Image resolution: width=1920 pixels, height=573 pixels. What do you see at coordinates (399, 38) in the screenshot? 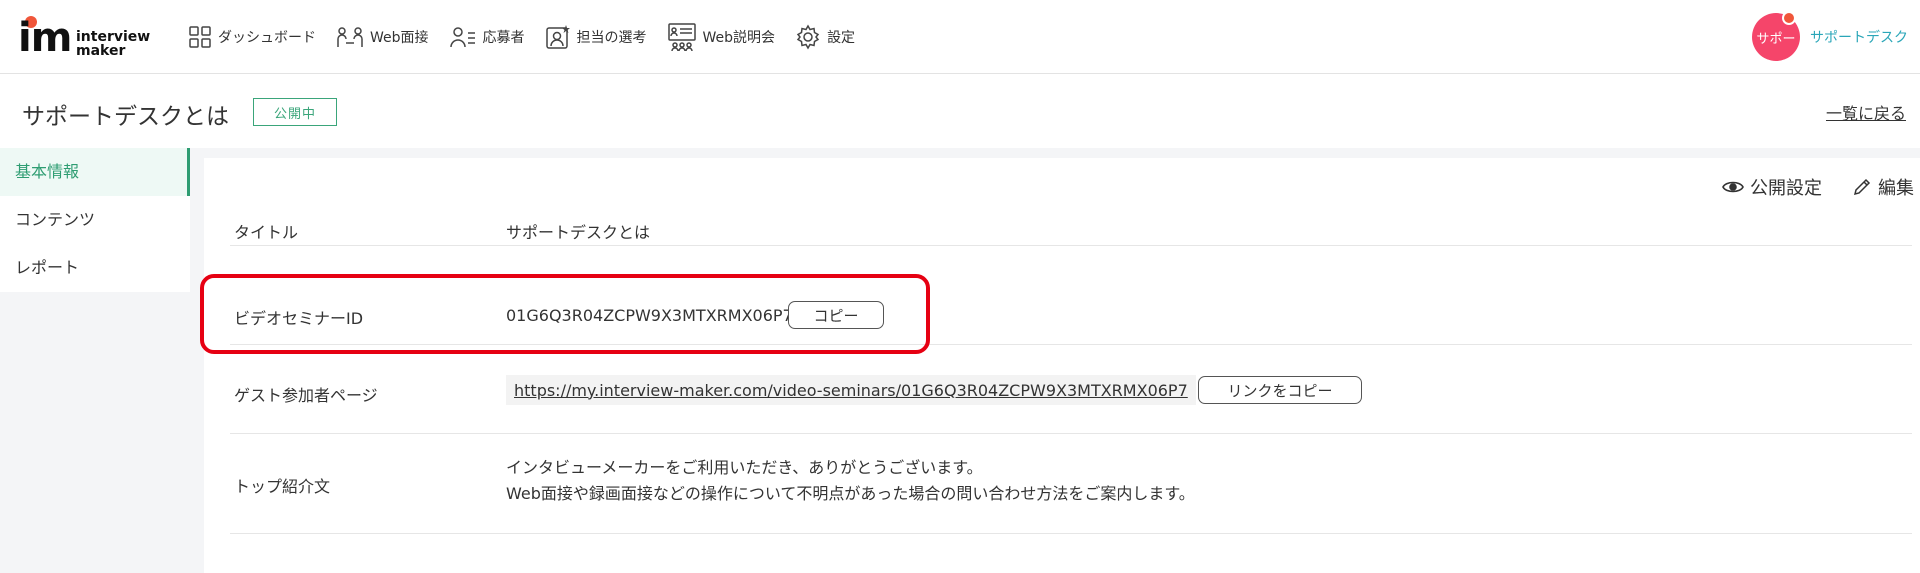
I see `nav-web-interview-label: Web面接` at bounding box center [399, 38].